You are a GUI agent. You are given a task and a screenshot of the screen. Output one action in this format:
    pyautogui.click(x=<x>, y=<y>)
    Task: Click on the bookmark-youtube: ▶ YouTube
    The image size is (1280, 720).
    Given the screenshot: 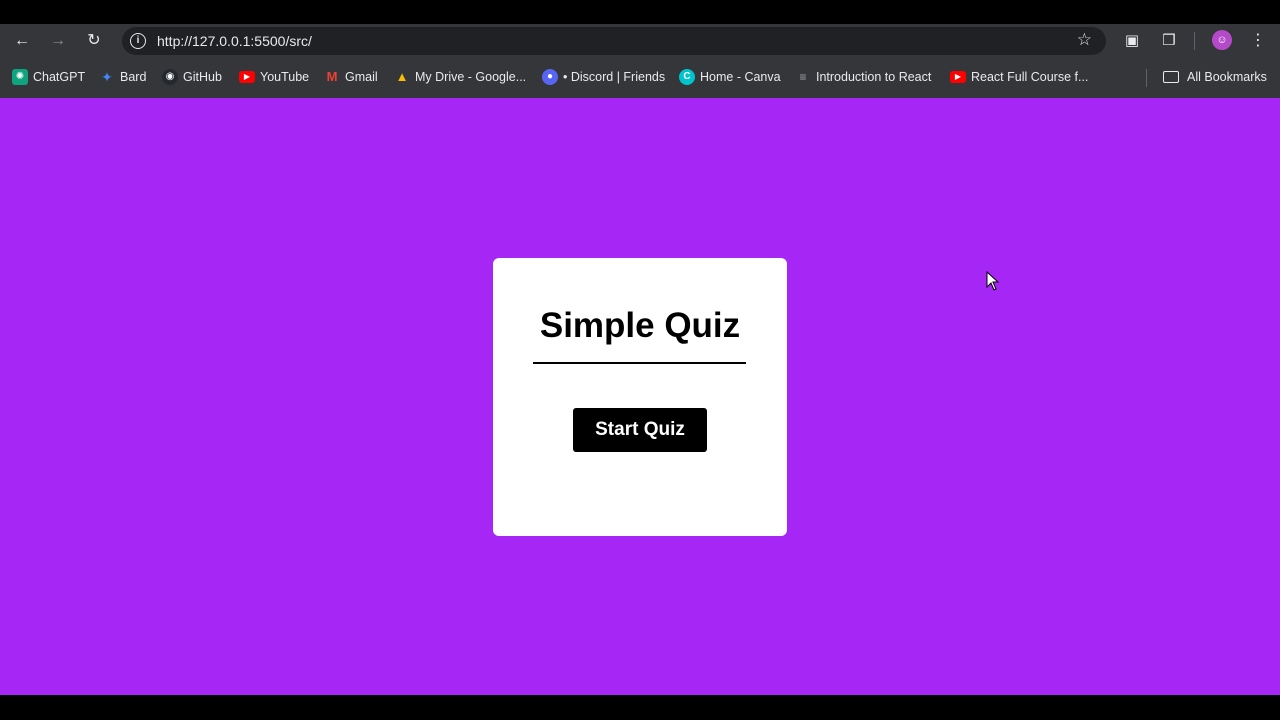 What is the action you would take?
    pyautogui.click(x=274, y=77)
    